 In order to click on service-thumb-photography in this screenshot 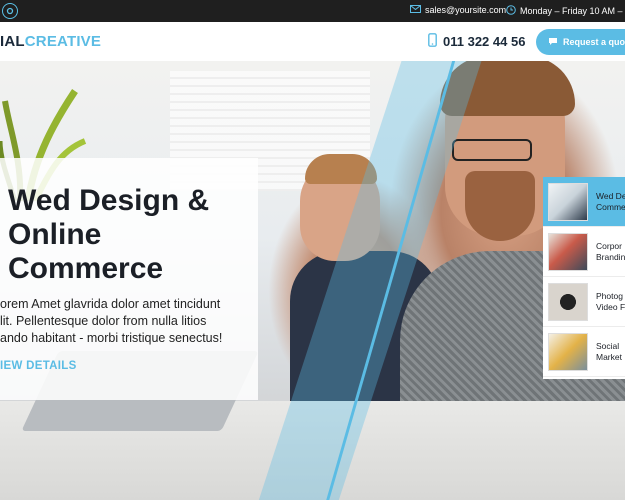, I will do `click(568, 301)`.